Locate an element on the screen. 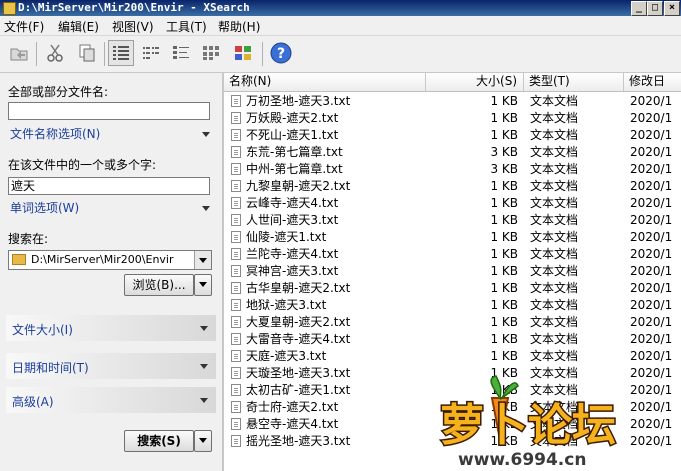 The height and width of the screenshot is (471, 681). thumbnail-view-icon is located at coordinates (243, 53).